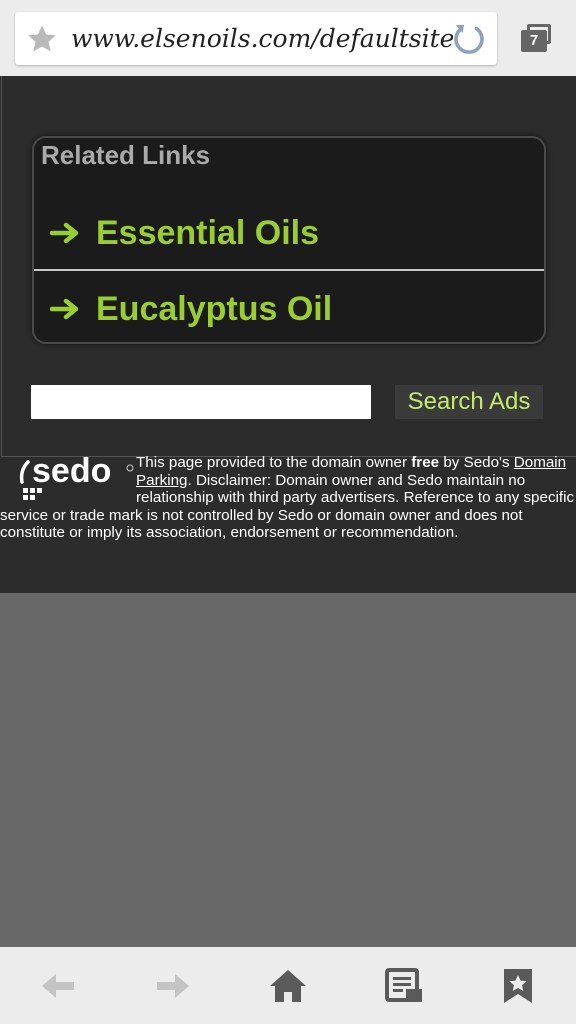  Describe the element at coordinates (262, 39) in the screenshot. I see `url-text: www.elsenoils.com/defaultsite` at that location.